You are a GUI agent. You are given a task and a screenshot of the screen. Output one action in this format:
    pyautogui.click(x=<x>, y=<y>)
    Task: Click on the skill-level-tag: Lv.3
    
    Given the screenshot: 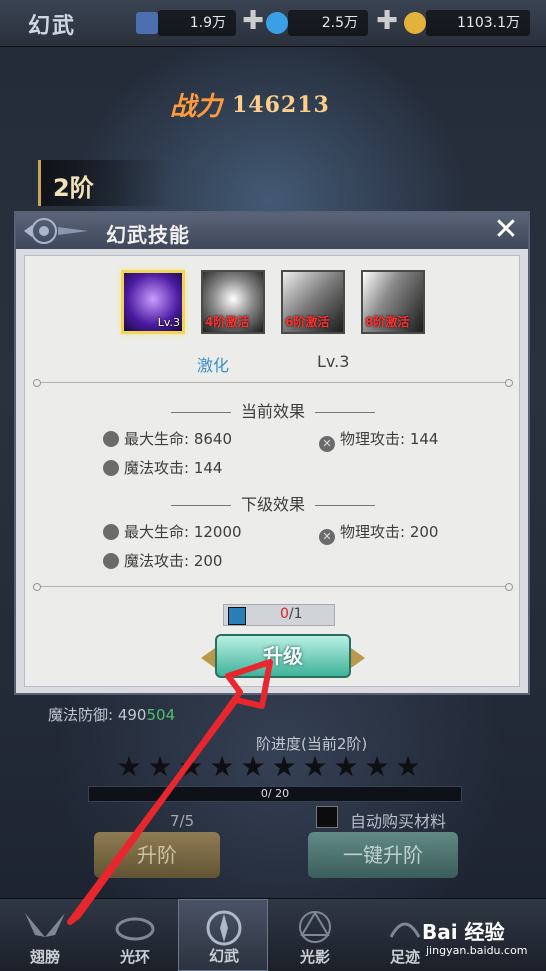 What is the action you would take?
    pyautogui.click(x=168, y=322)
    